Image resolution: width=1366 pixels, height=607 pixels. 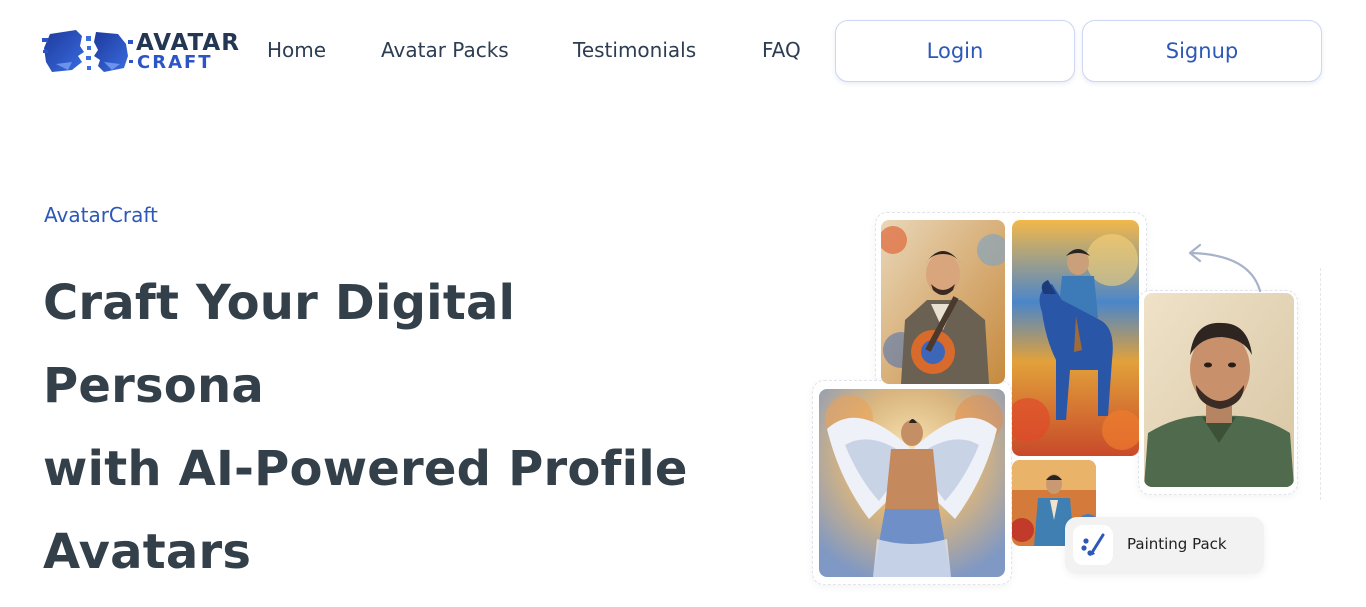 What do you see at coordinates (1225, 268) in the screenshot?
I see `curved-arrow-icon` at bounding box center [1225, 268].